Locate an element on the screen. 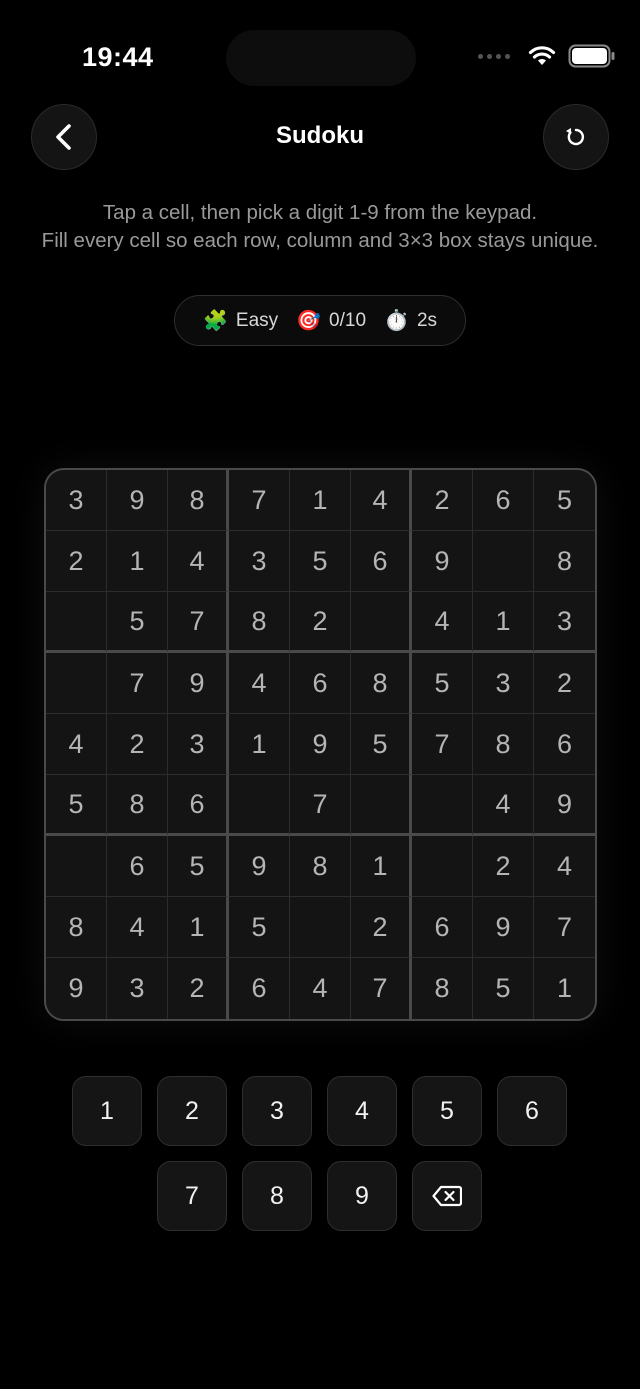  target-icon: 🎯 is located at coordinates (309, 321).